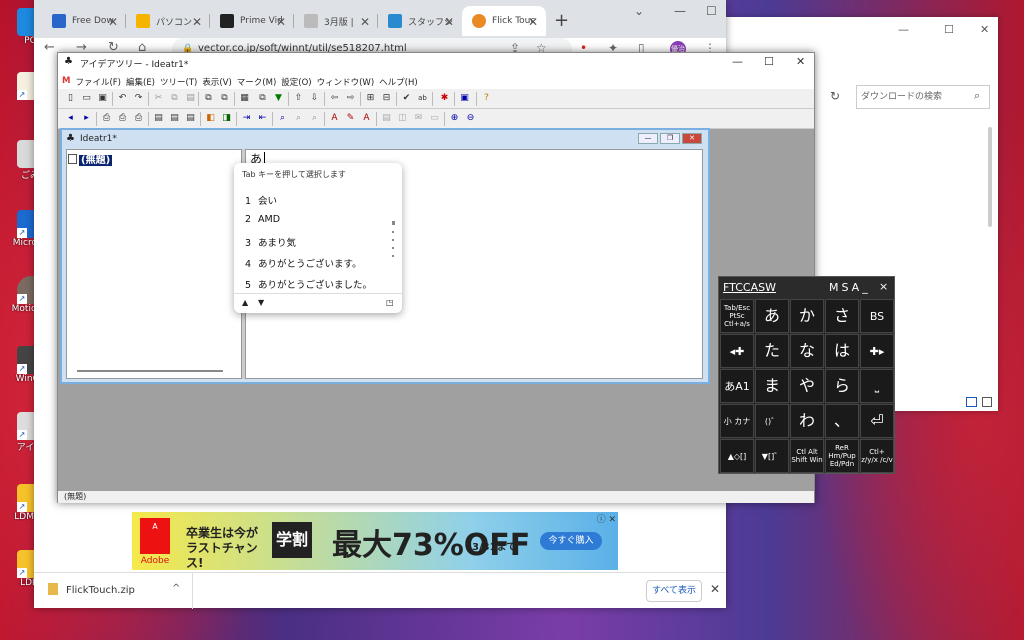  Describe the element at coordinates (176, 588) in the screenshot. I see `chevron-up-icon: ^` at that location.